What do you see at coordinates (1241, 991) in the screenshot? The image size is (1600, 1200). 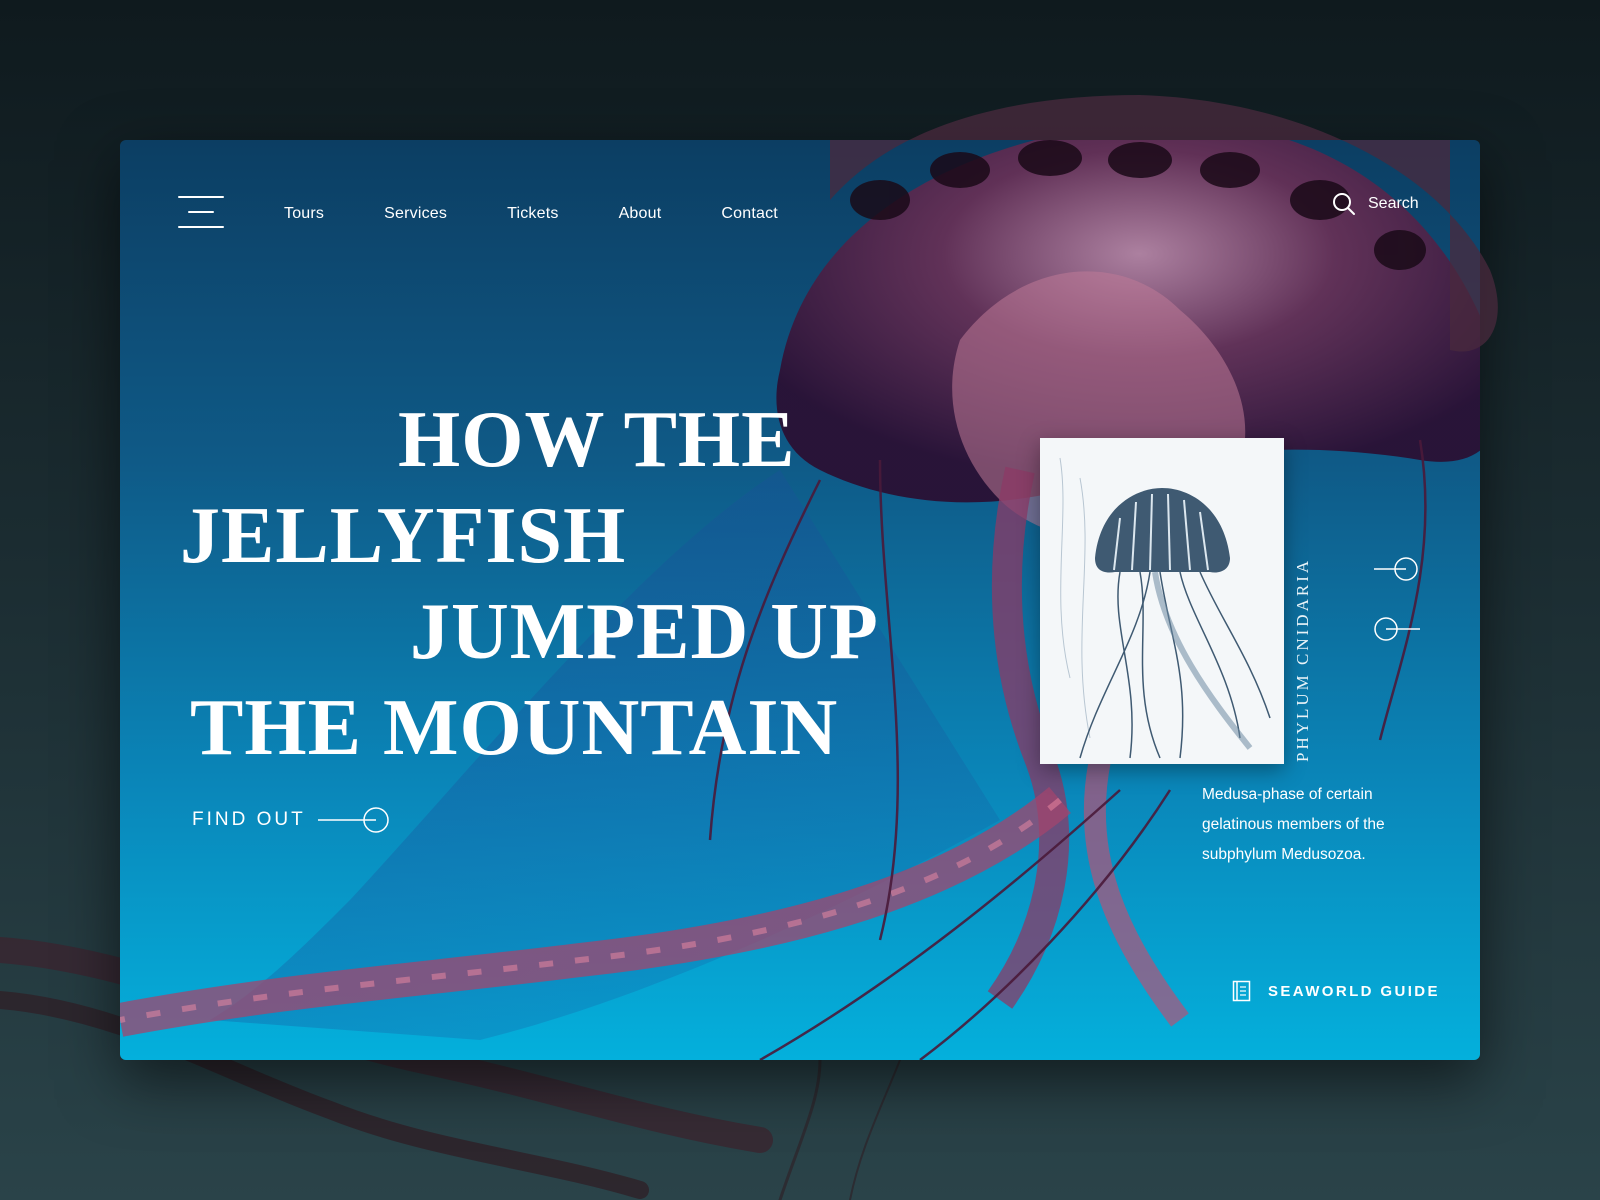 I see `book-icon` at bounding box center [1241, 991].